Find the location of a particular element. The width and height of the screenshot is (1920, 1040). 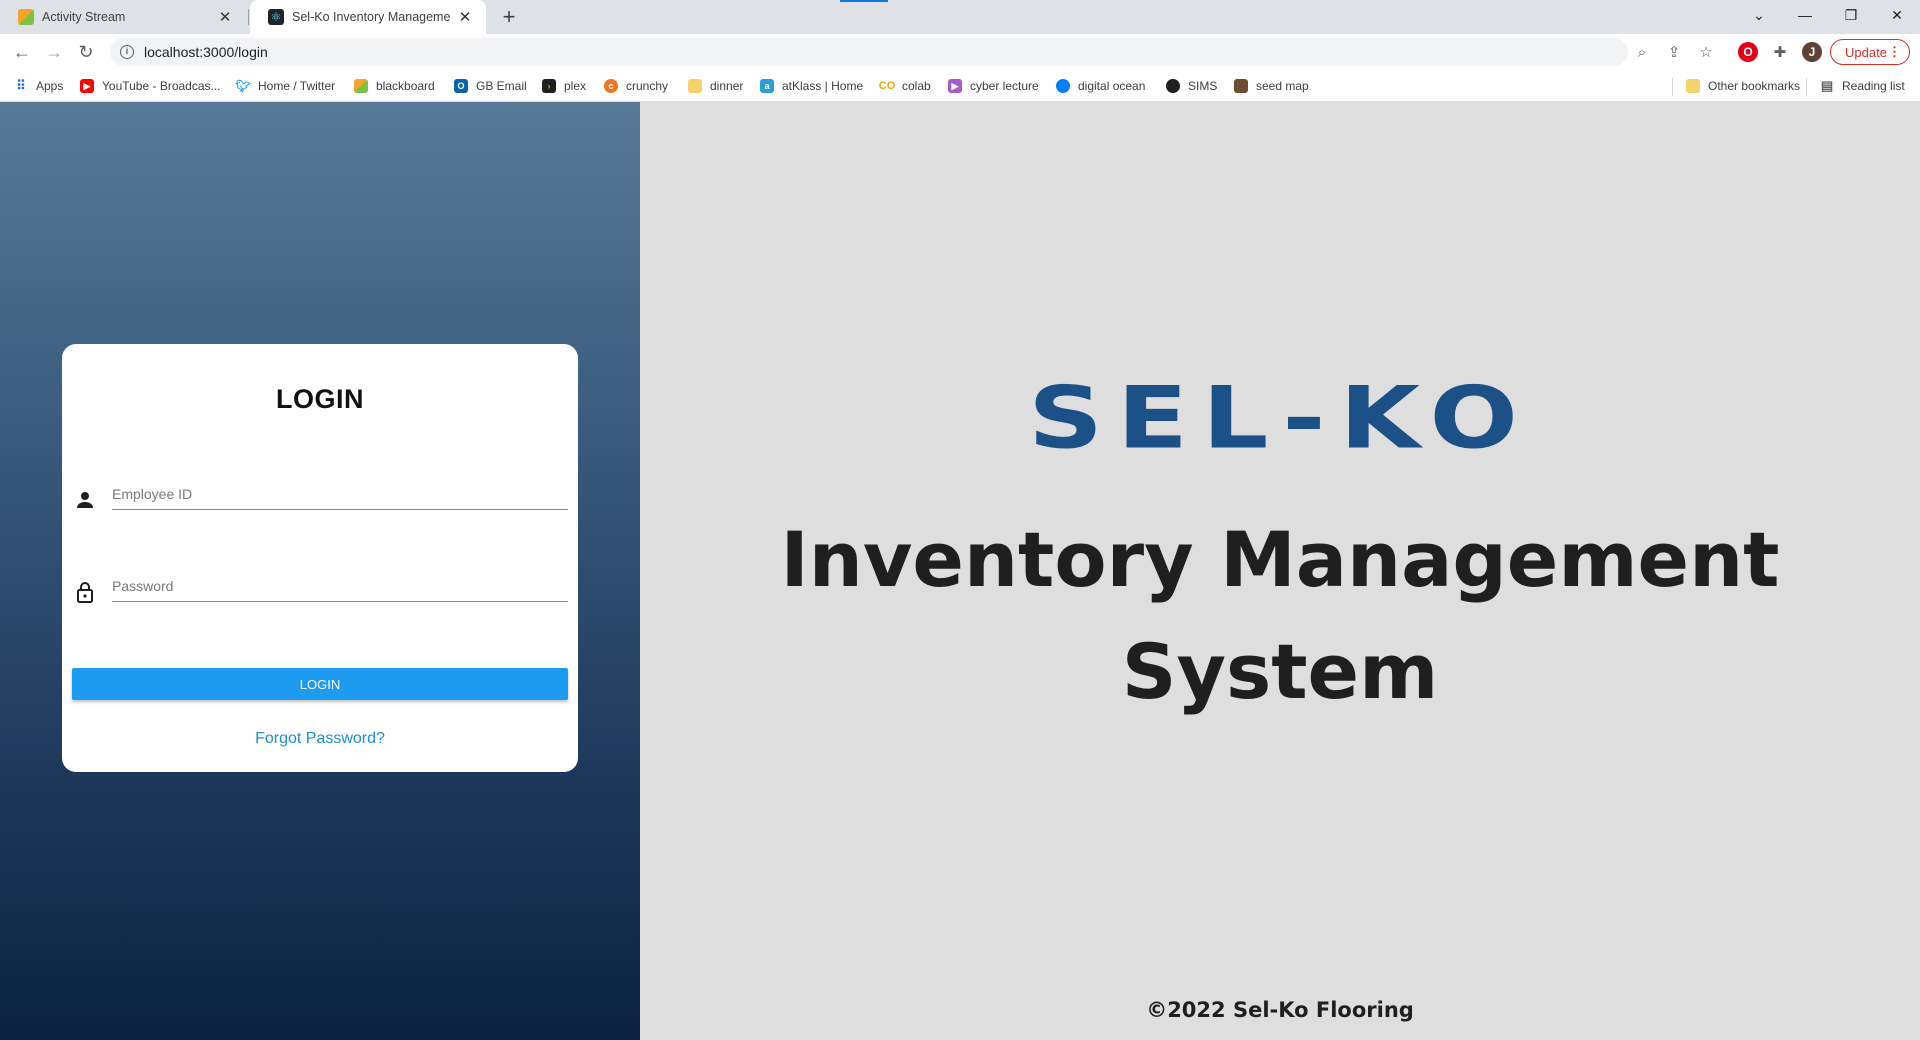

plex-icon: › is located at coordinates (549, 86).